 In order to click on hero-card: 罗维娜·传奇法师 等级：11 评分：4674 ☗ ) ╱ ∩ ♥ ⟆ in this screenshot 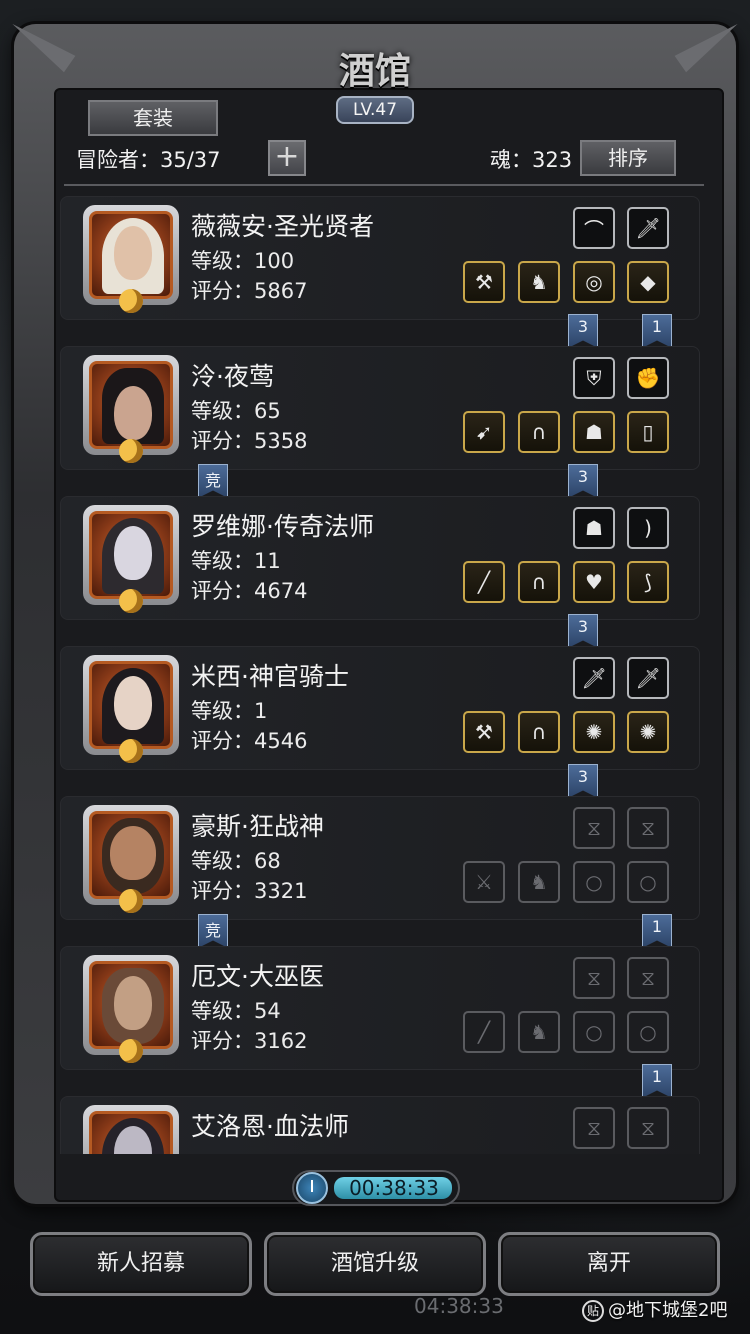, I will do `click(380, 558)`.